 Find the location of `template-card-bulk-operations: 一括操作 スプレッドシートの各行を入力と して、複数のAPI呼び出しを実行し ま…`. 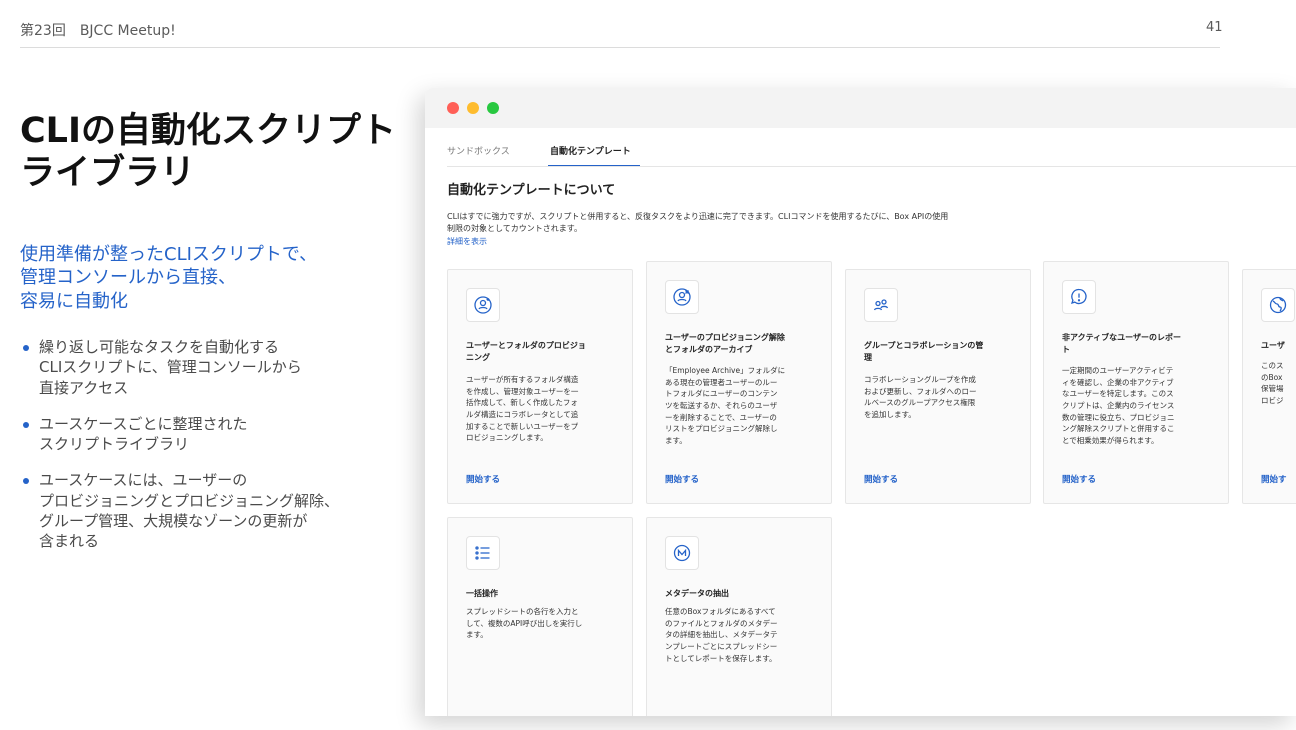

template-card-bulk-operations: 一括操作 スプレッドシートの各行を入力と して、複数のAPI呼び出しを実行し ま… is located at coordinates (540, 616).